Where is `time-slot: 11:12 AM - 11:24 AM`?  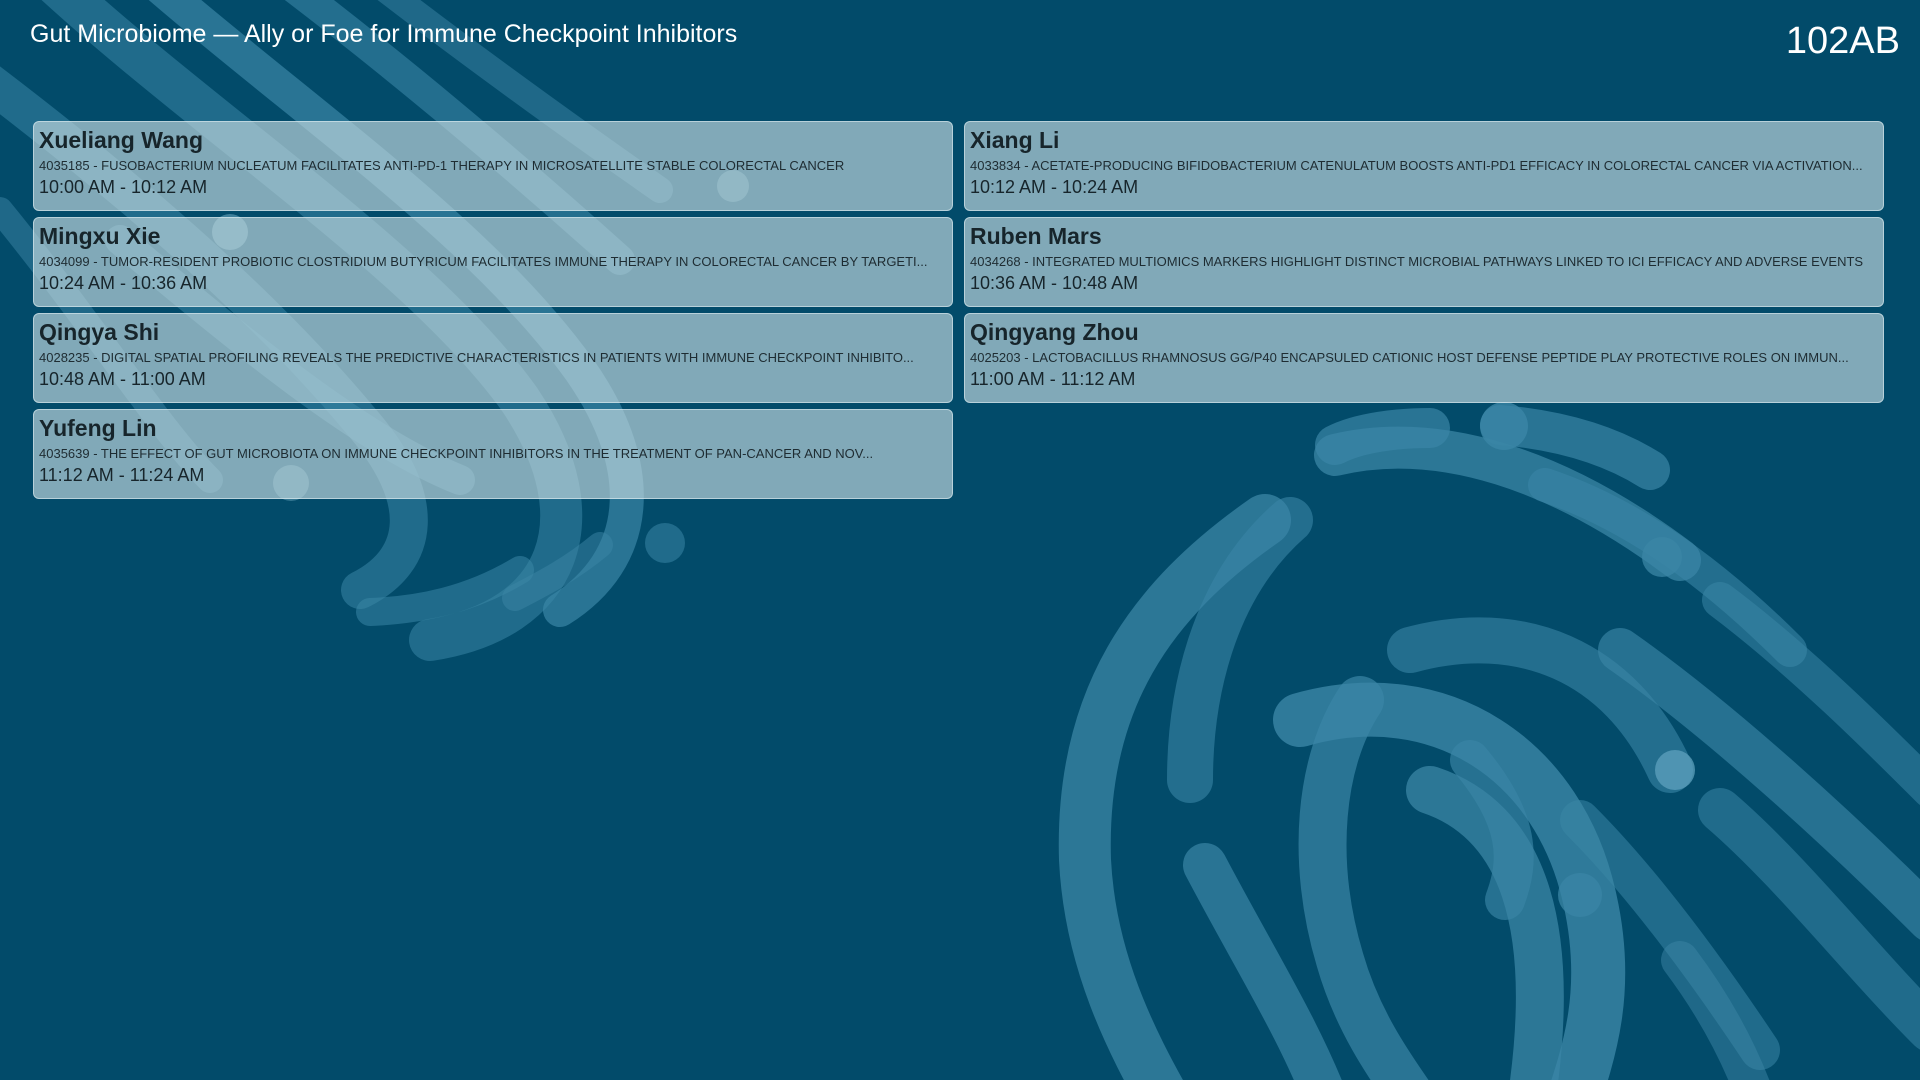
time-slot: 11:12 AM - 11:24 AM is located at coordinates (122, 475).